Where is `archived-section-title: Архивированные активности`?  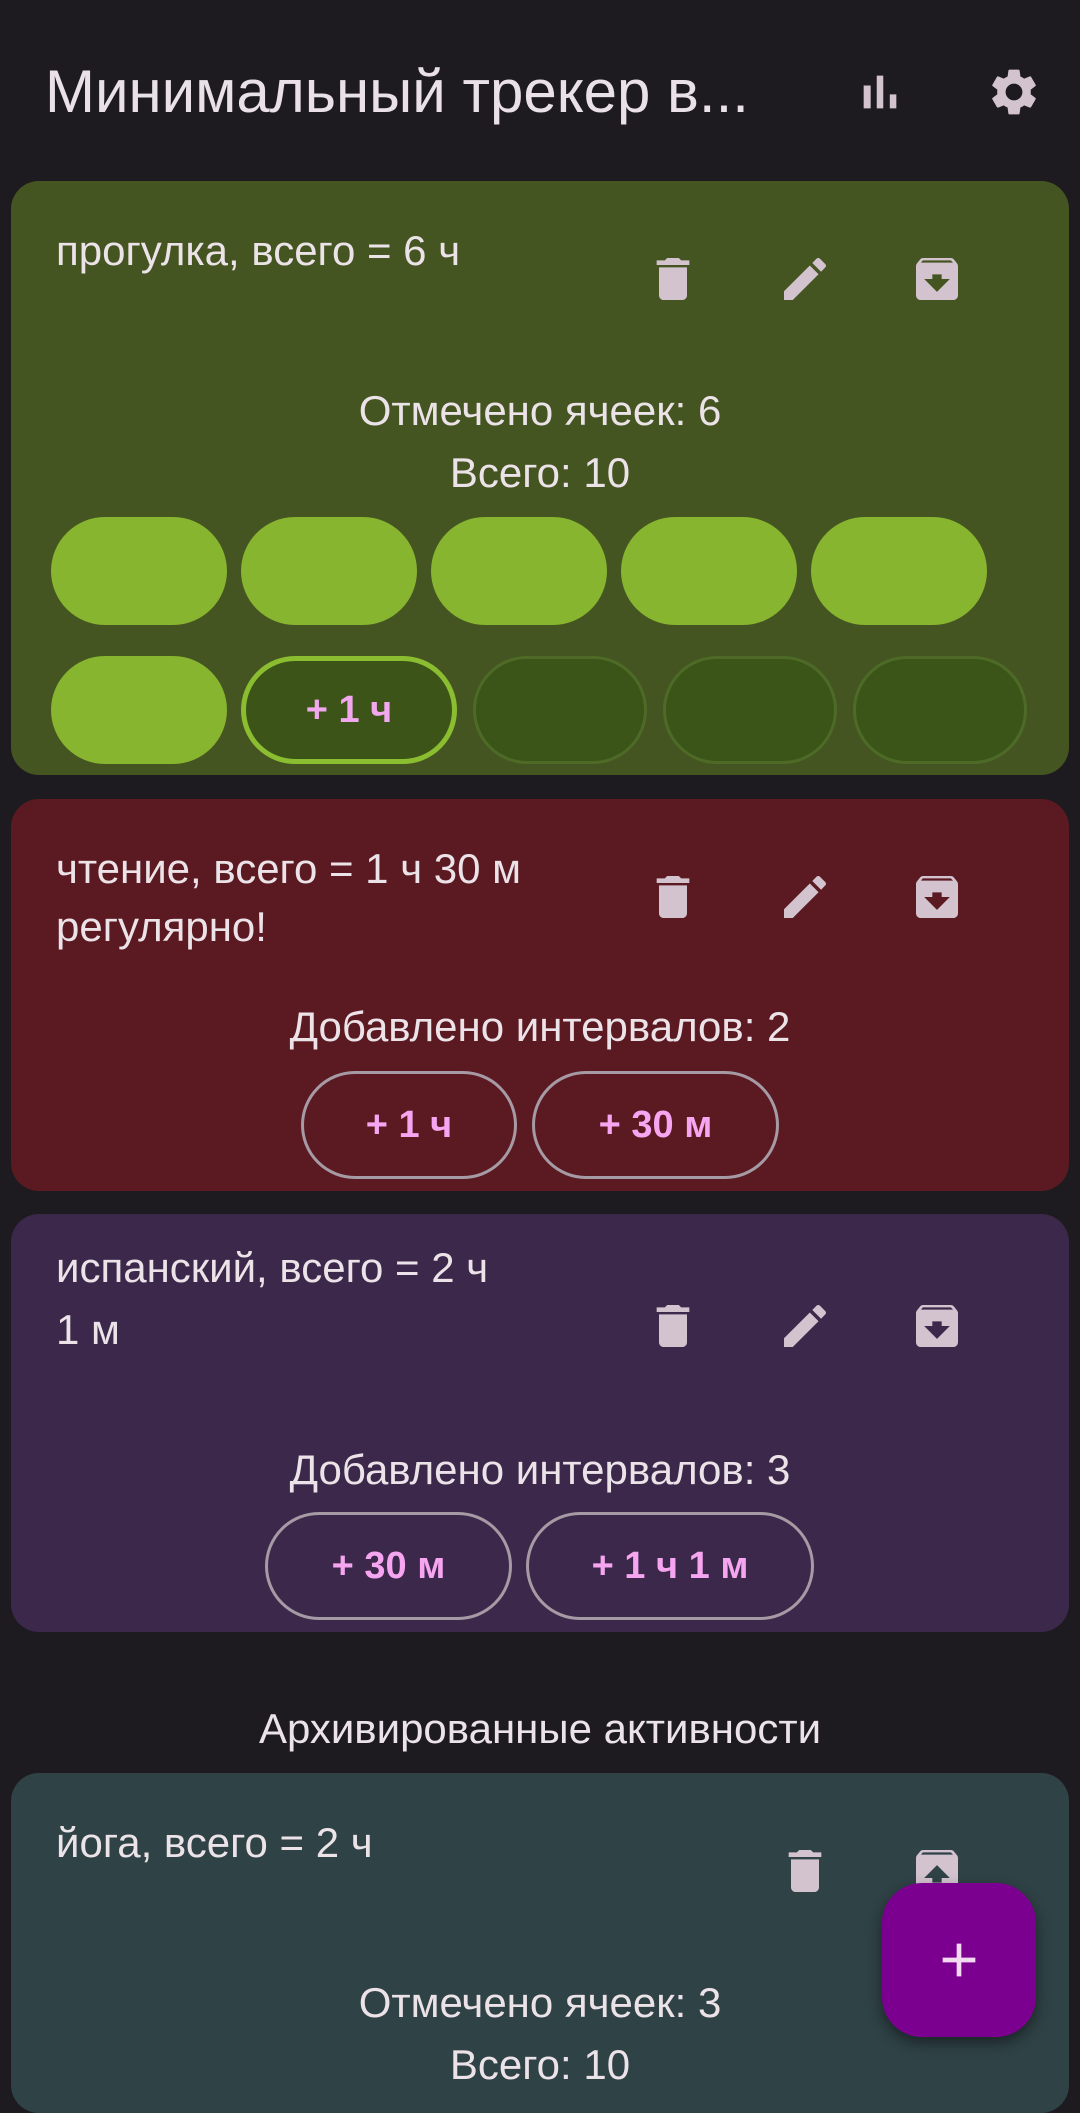 archived-section-title: Архивированные активности is located at coordinates (540, 1728).